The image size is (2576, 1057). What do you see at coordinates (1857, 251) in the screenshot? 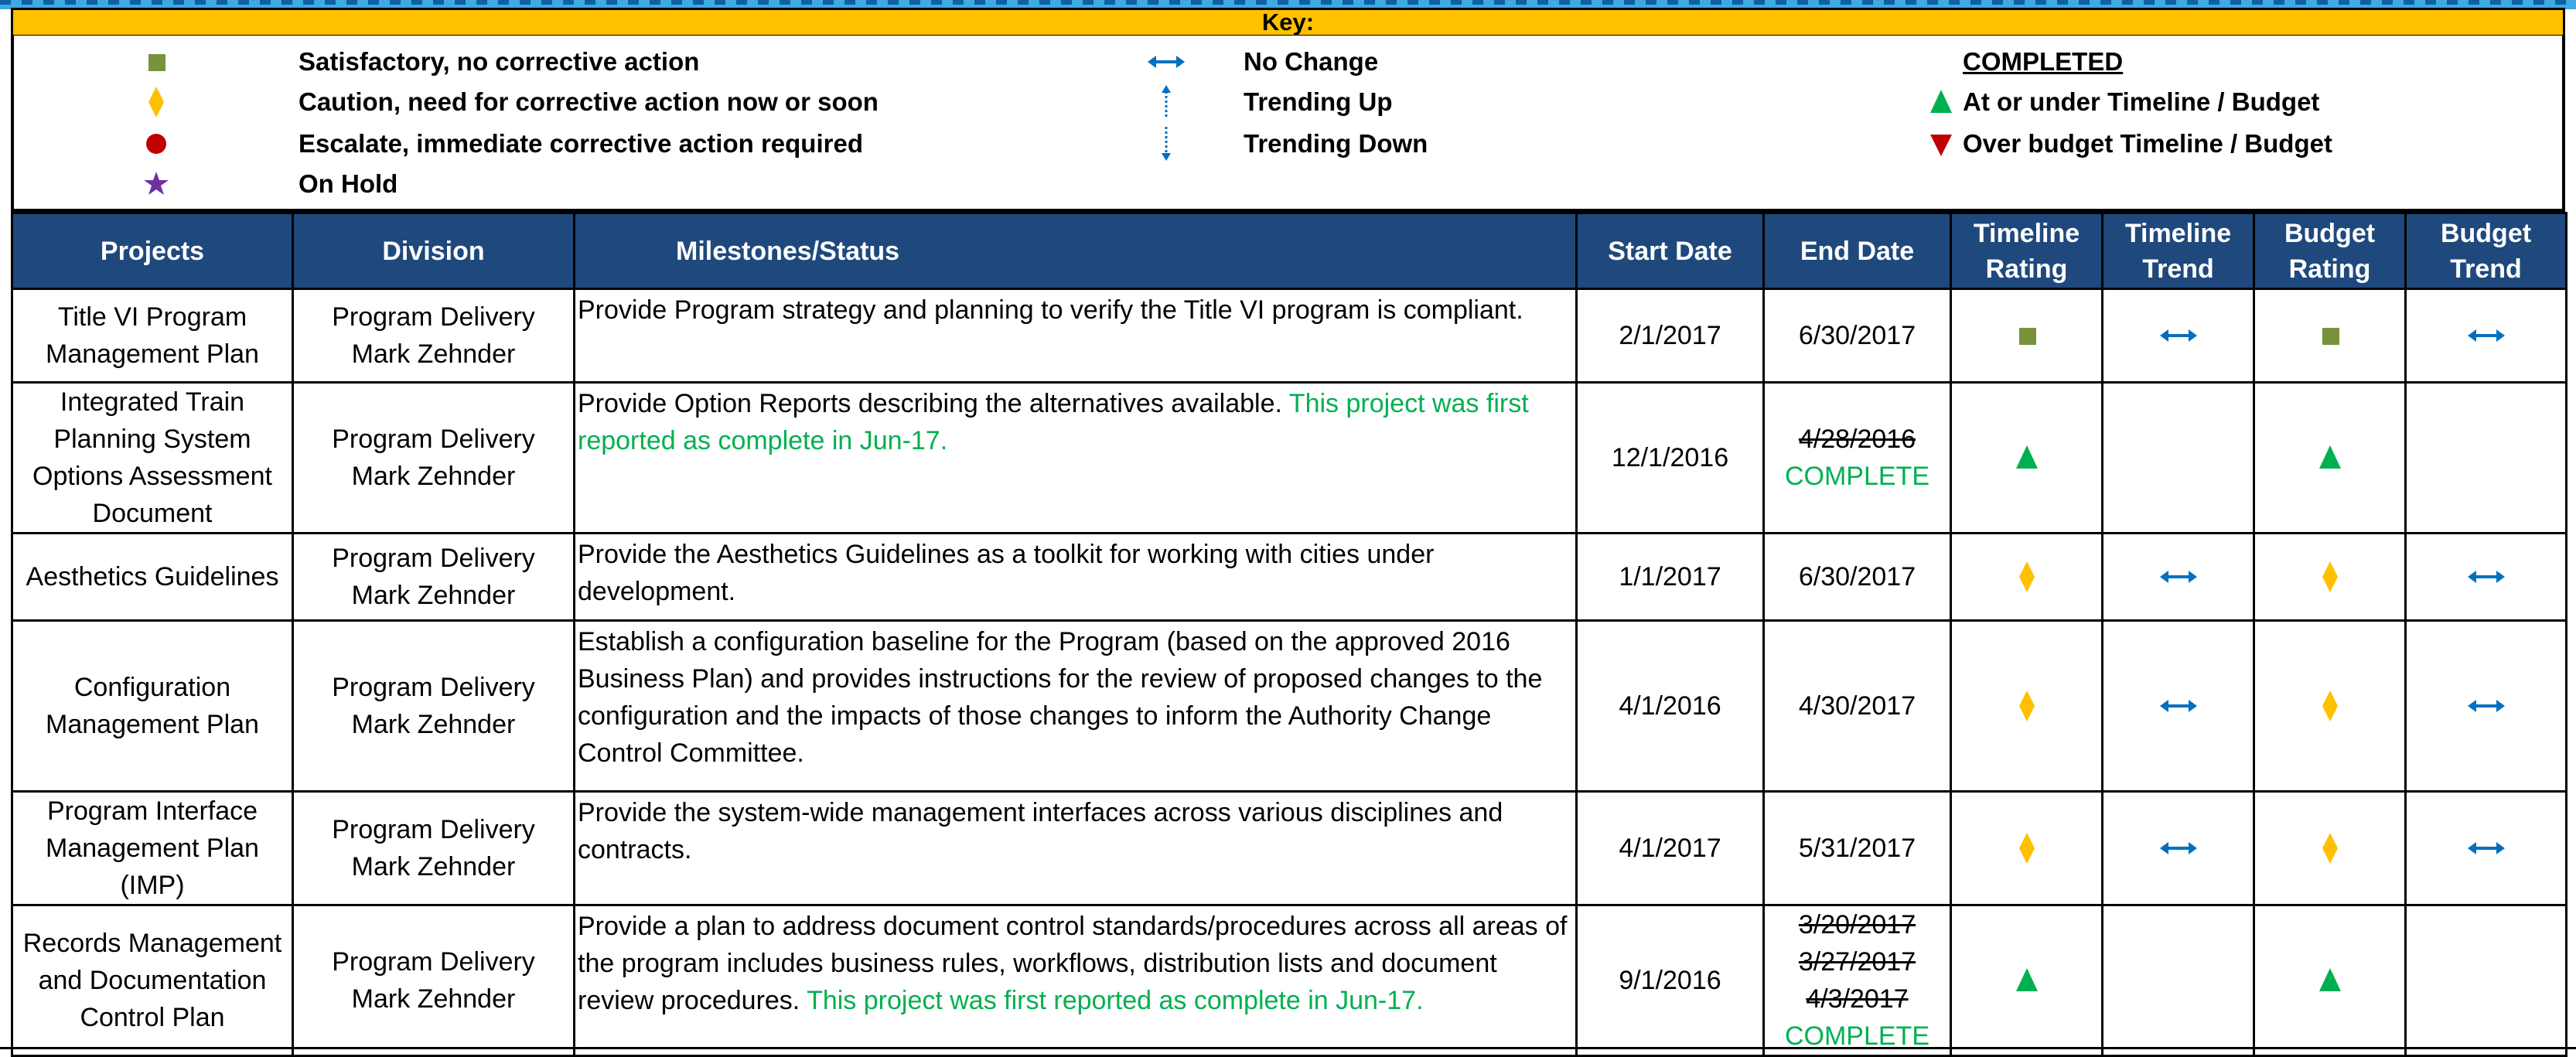
I see `header-end-date: End Date` at bounding box center [1857, 251].